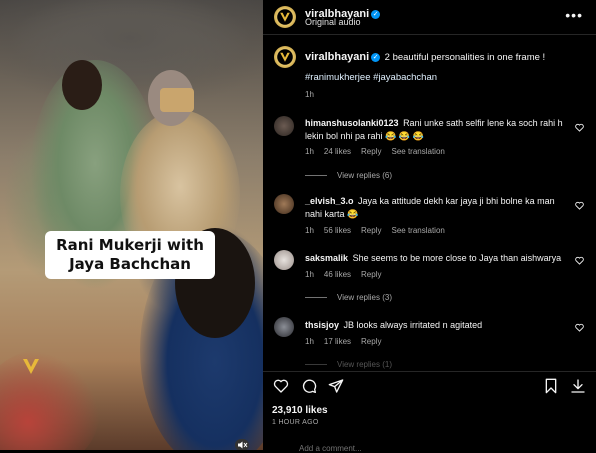  What do you see at coordinates (285, 17) in the screenshot?
I see `author-avatar` at bounding box center [285, 17].